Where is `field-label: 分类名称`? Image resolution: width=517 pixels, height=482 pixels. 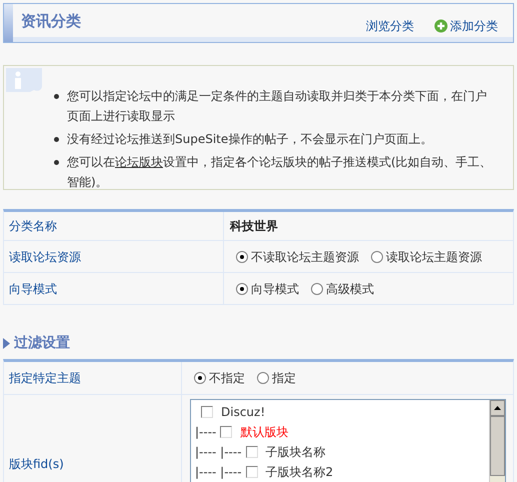
field-label: 分类名称 is located at coordinates (33, 226).